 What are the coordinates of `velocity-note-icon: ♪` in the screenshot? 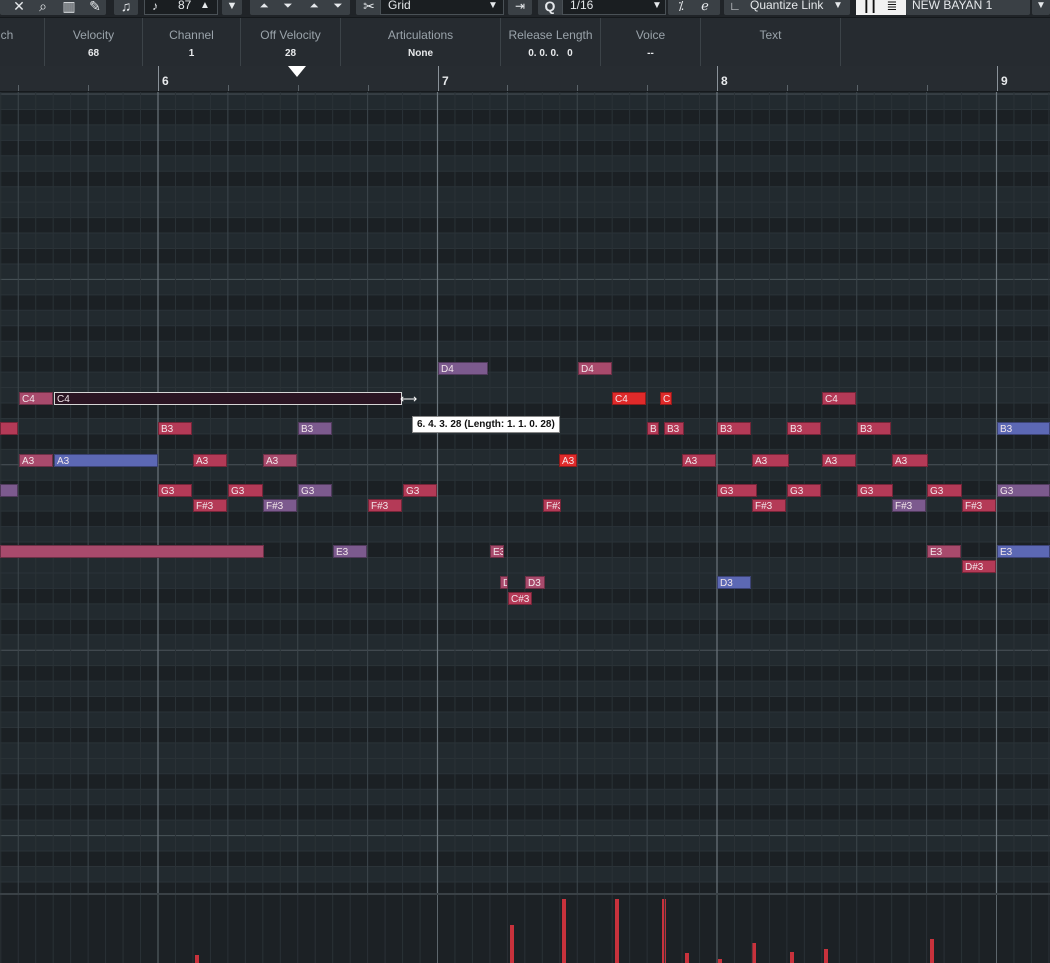 It's located at (155, 6).